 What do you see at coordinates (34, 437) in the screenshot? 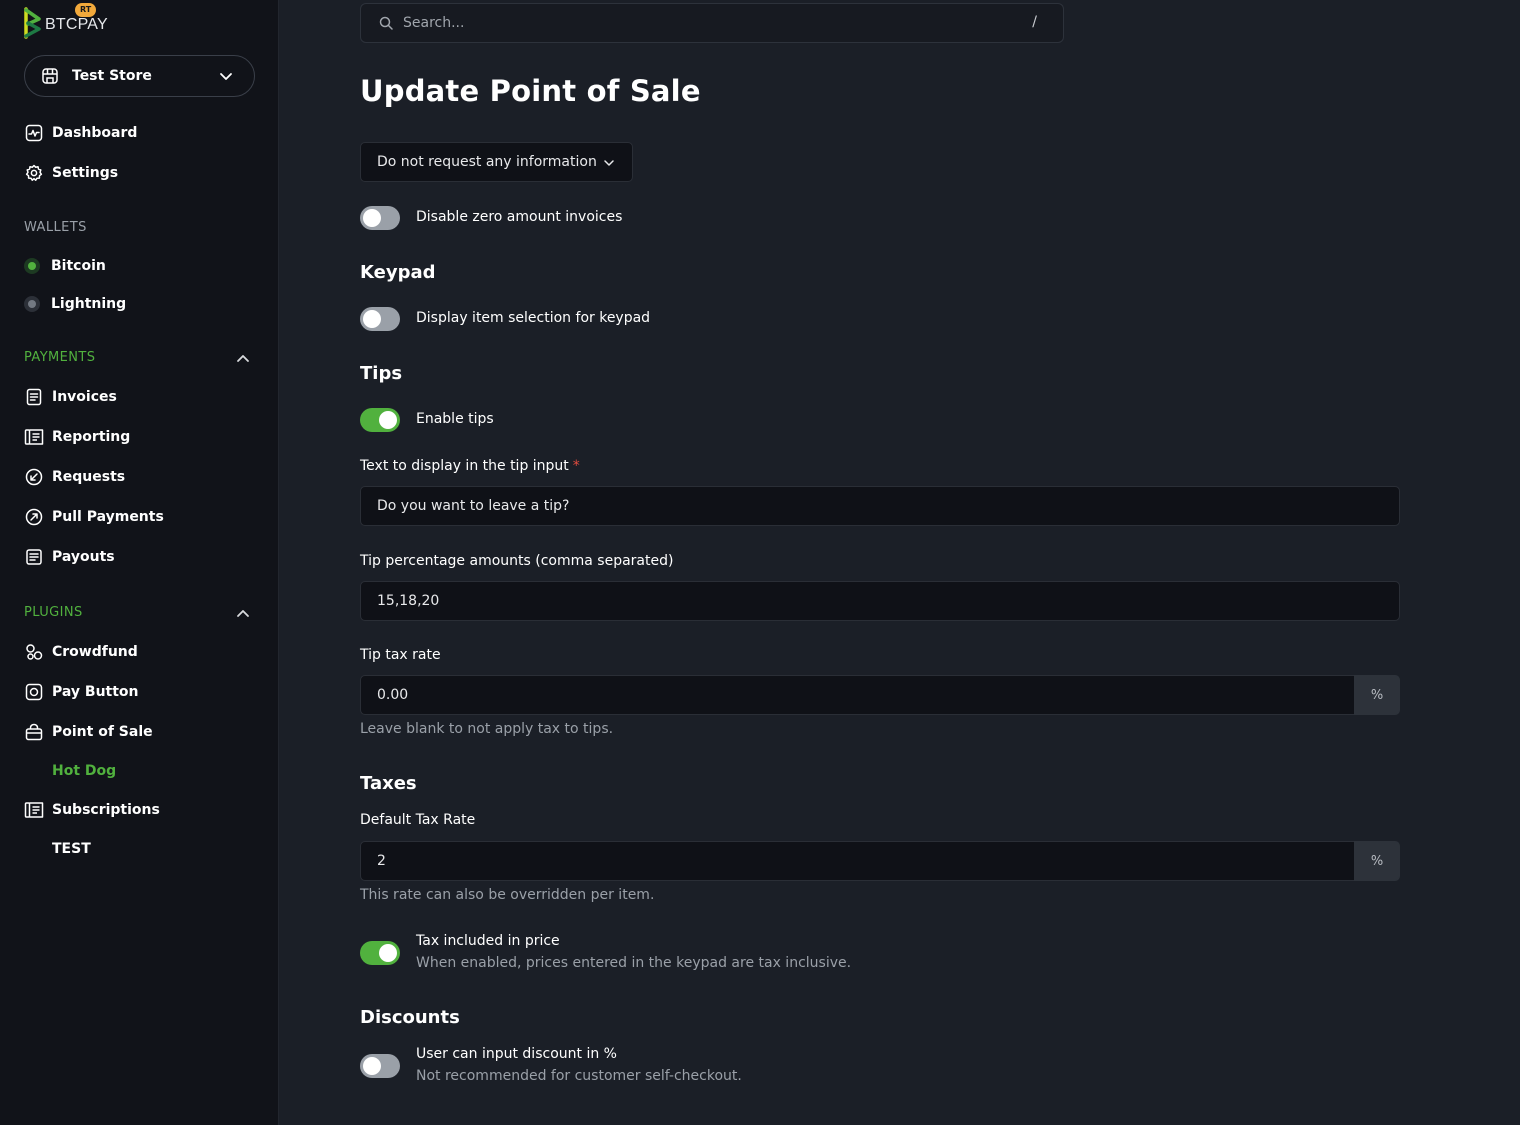
I see `reporting-icon` at bounding box center [34, 437].